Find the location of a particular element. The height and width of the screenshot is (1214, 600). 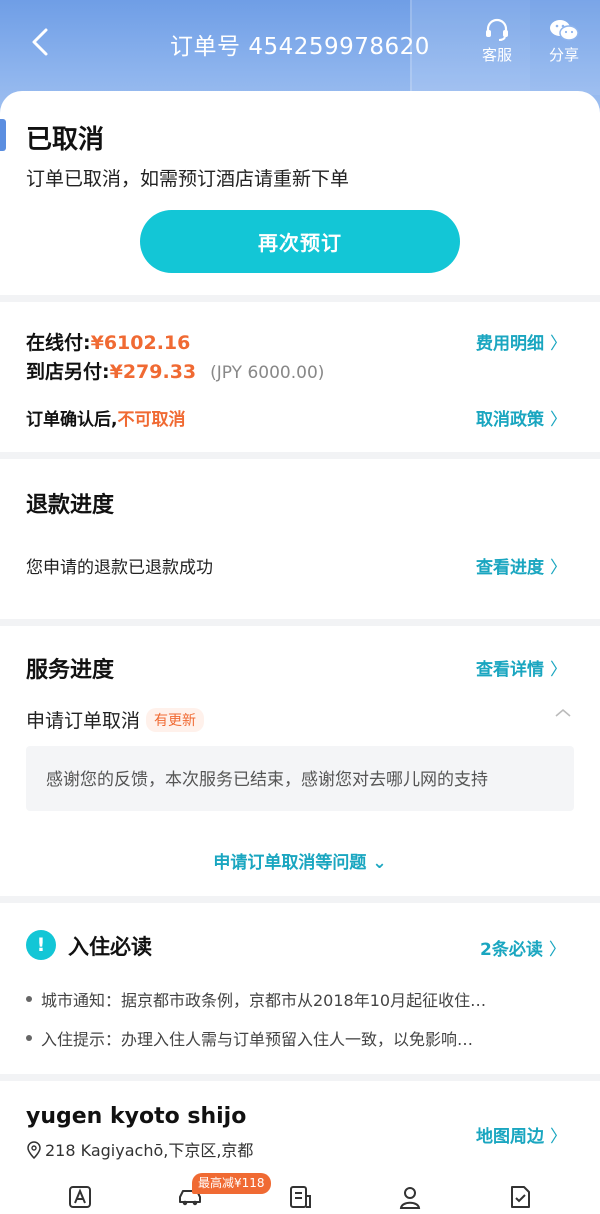

cancel-note-prefix: 订单确认后, is located at coordinates (72, 420).